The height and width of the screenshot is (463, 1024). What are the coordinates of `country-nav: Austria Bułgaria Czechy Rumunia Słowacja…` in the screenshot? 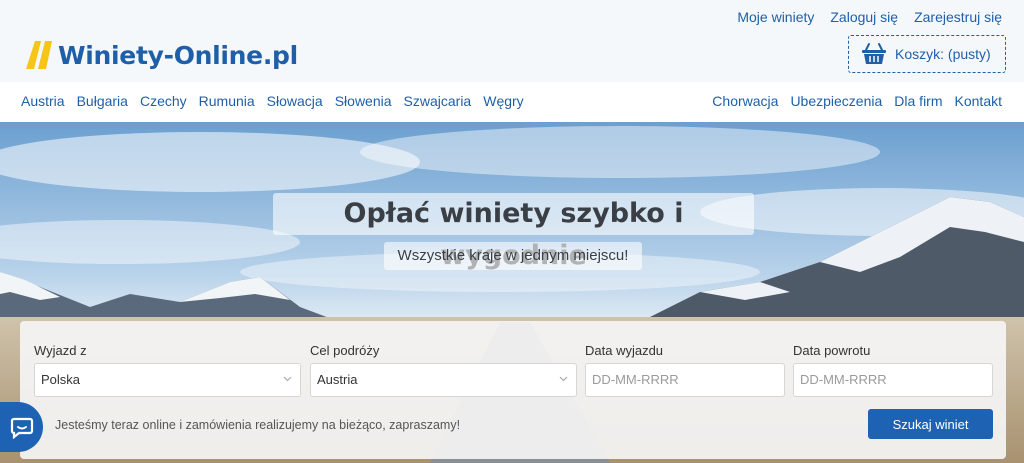 It's located at (512, 102).